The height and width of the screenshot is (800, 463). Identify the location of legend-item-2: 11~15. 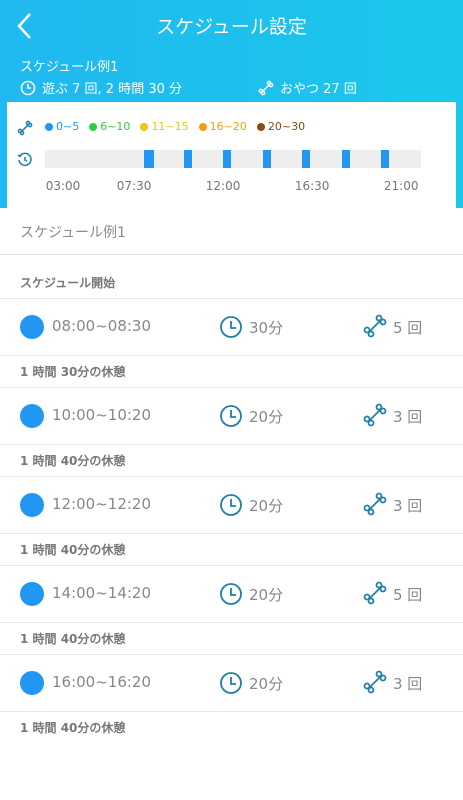
(164, 126).